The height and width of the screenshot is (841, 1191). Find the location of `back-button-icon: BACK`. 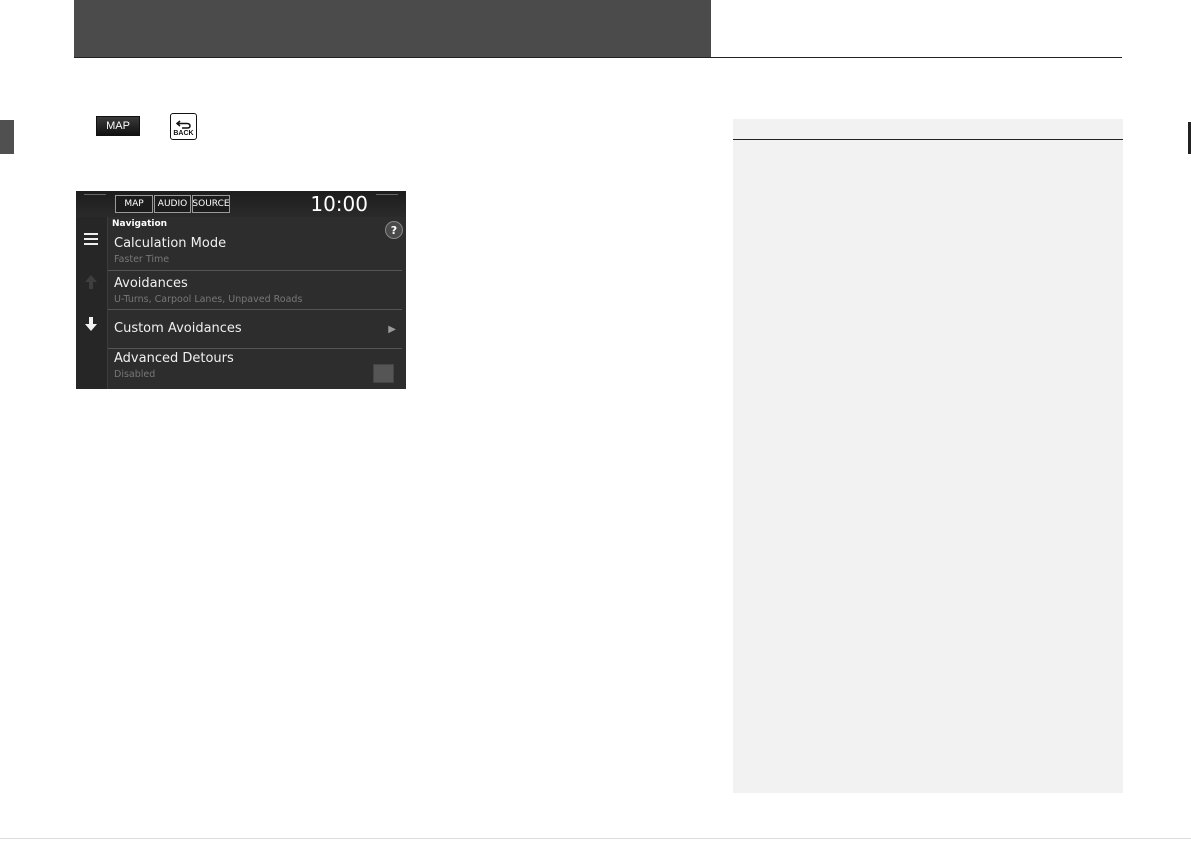

back-button-icon: BACK is located at coordinates (183, 126).